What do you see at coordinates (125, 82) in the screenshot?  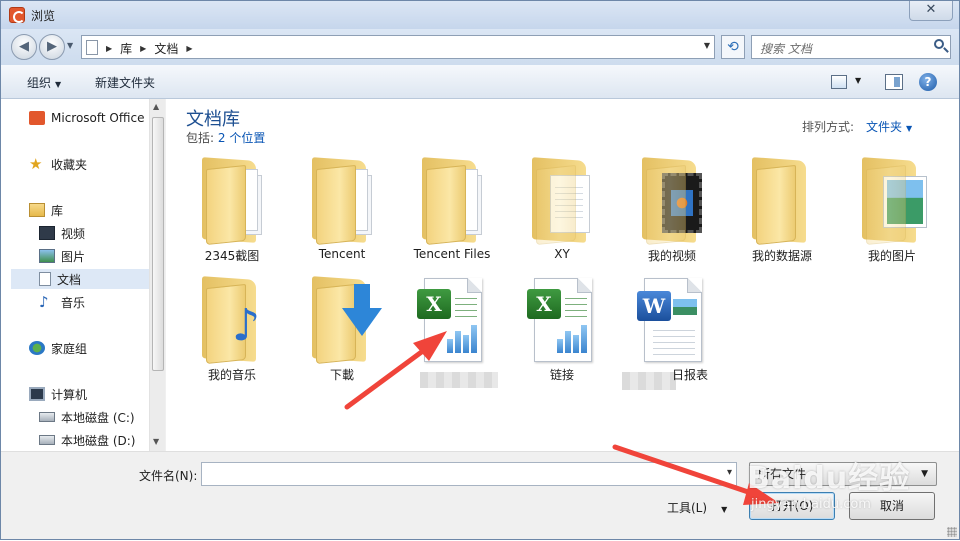 I see `new-folder-button: 新建文件夹` at bounding box center [125, 82].